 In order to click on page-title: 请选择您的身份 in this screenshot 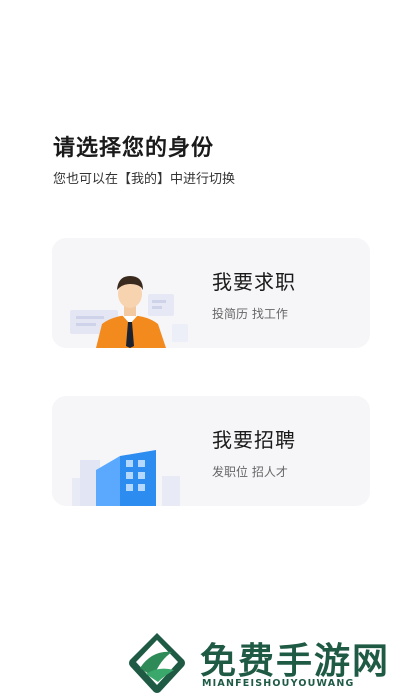, I will do `click(134, 148)`.